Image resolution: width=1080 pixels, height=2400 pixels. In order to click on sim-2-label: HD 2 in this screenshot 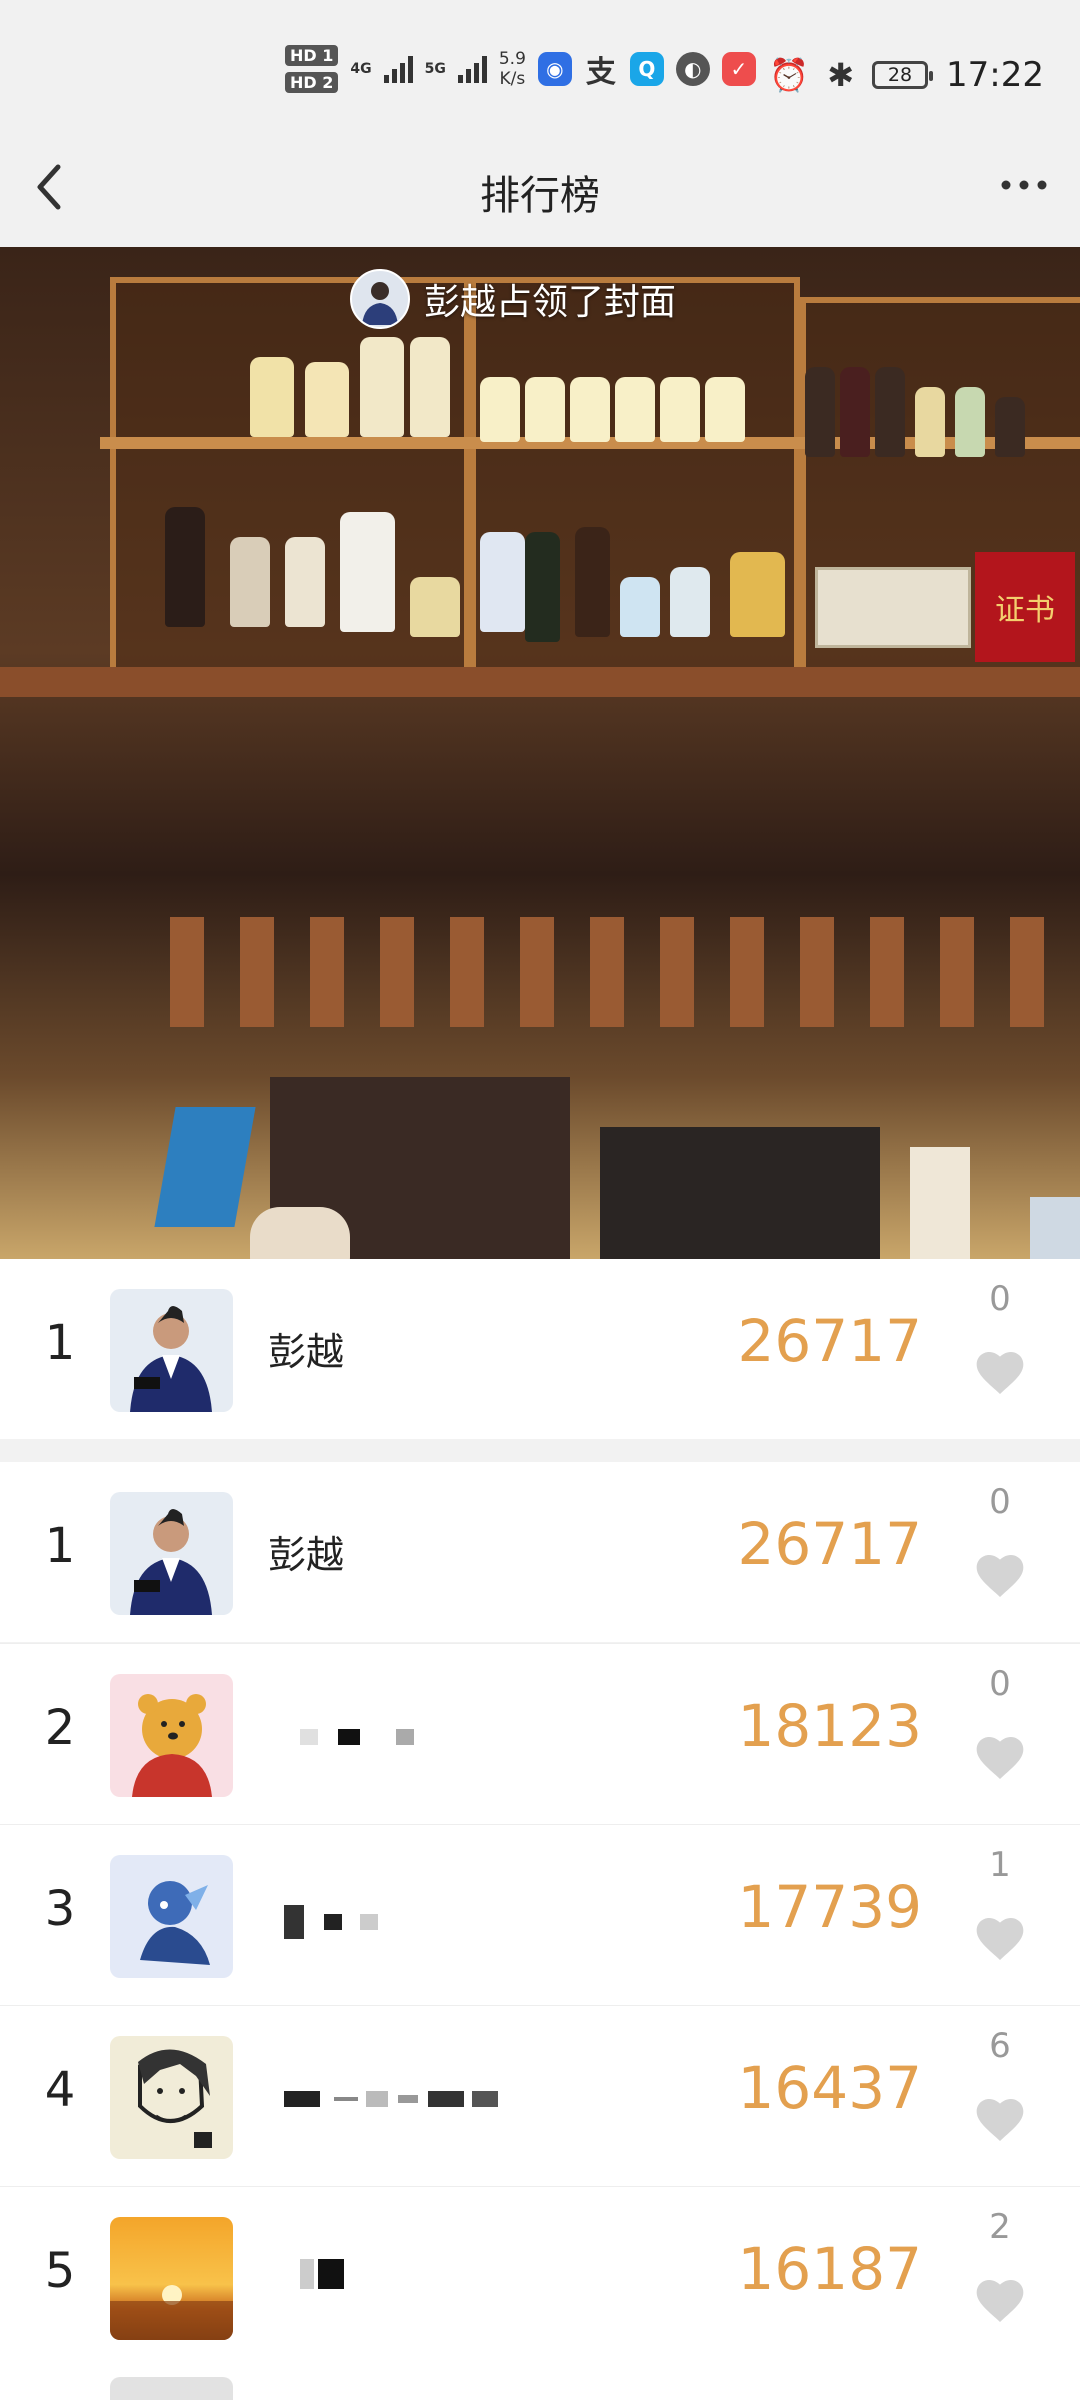, I will do `click(312, 82)`.